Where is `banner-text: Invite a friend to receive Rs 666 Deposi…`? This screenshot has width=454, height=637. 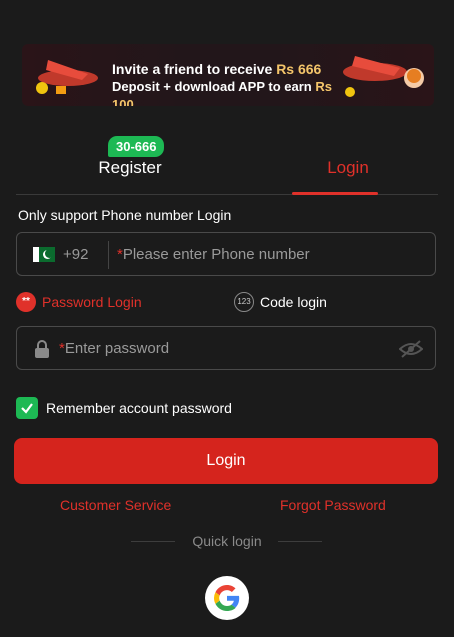
banner-text: Invite a friend to receive Rs 666 Deposi… is located at coordinates (232, 83).